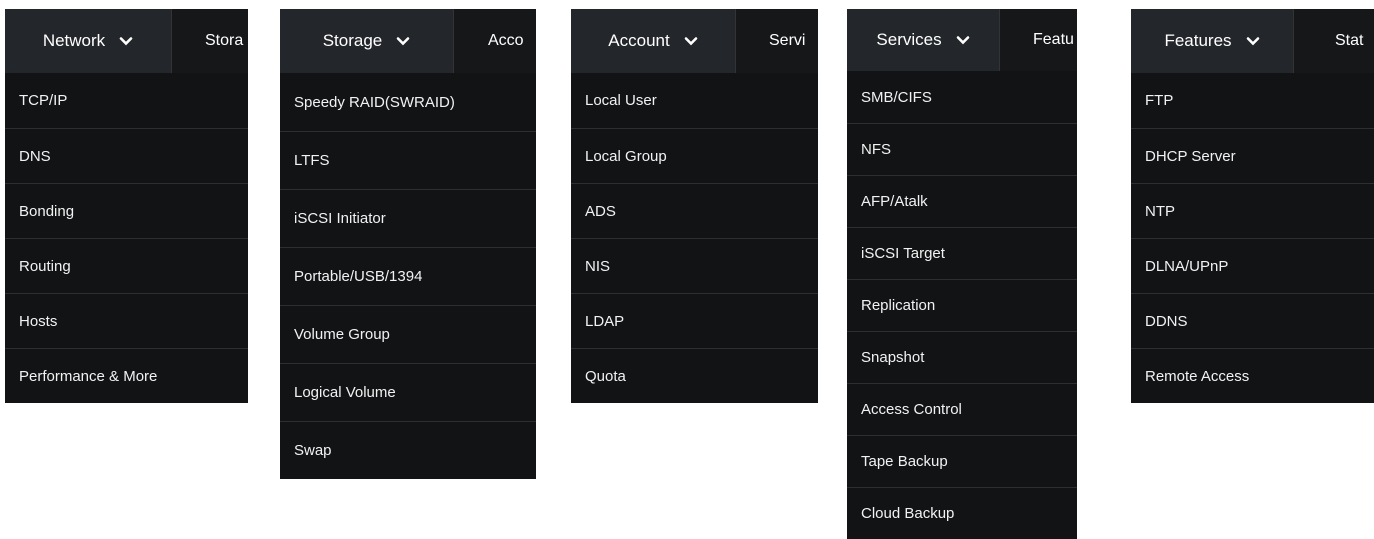 The height and width of the screenshot is (539, 1374). Describe the element at coordinates (74, 40) in the screenshot. I see `tab-label: Network` at that location.